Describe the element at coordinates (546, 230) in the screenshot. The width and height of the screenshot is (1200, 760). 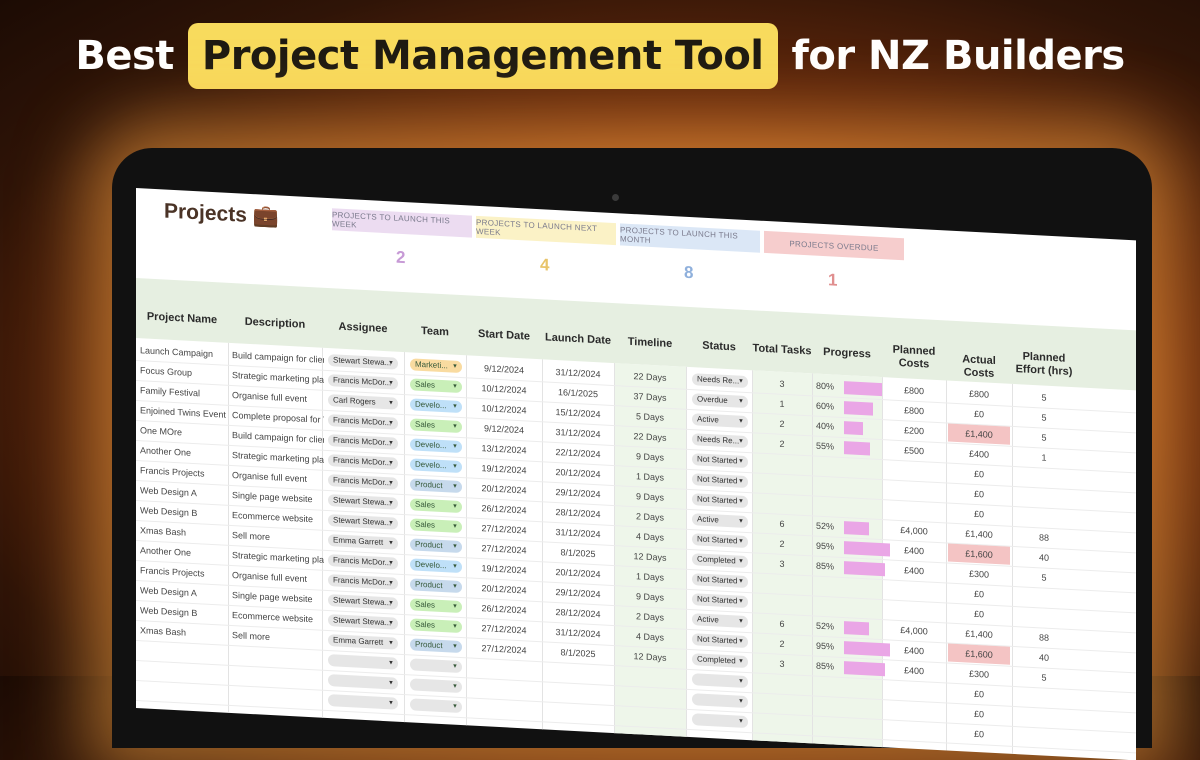
I see `kpi-tab: PROJECTS TO LAUNCH NEXT WEEK` at that location.